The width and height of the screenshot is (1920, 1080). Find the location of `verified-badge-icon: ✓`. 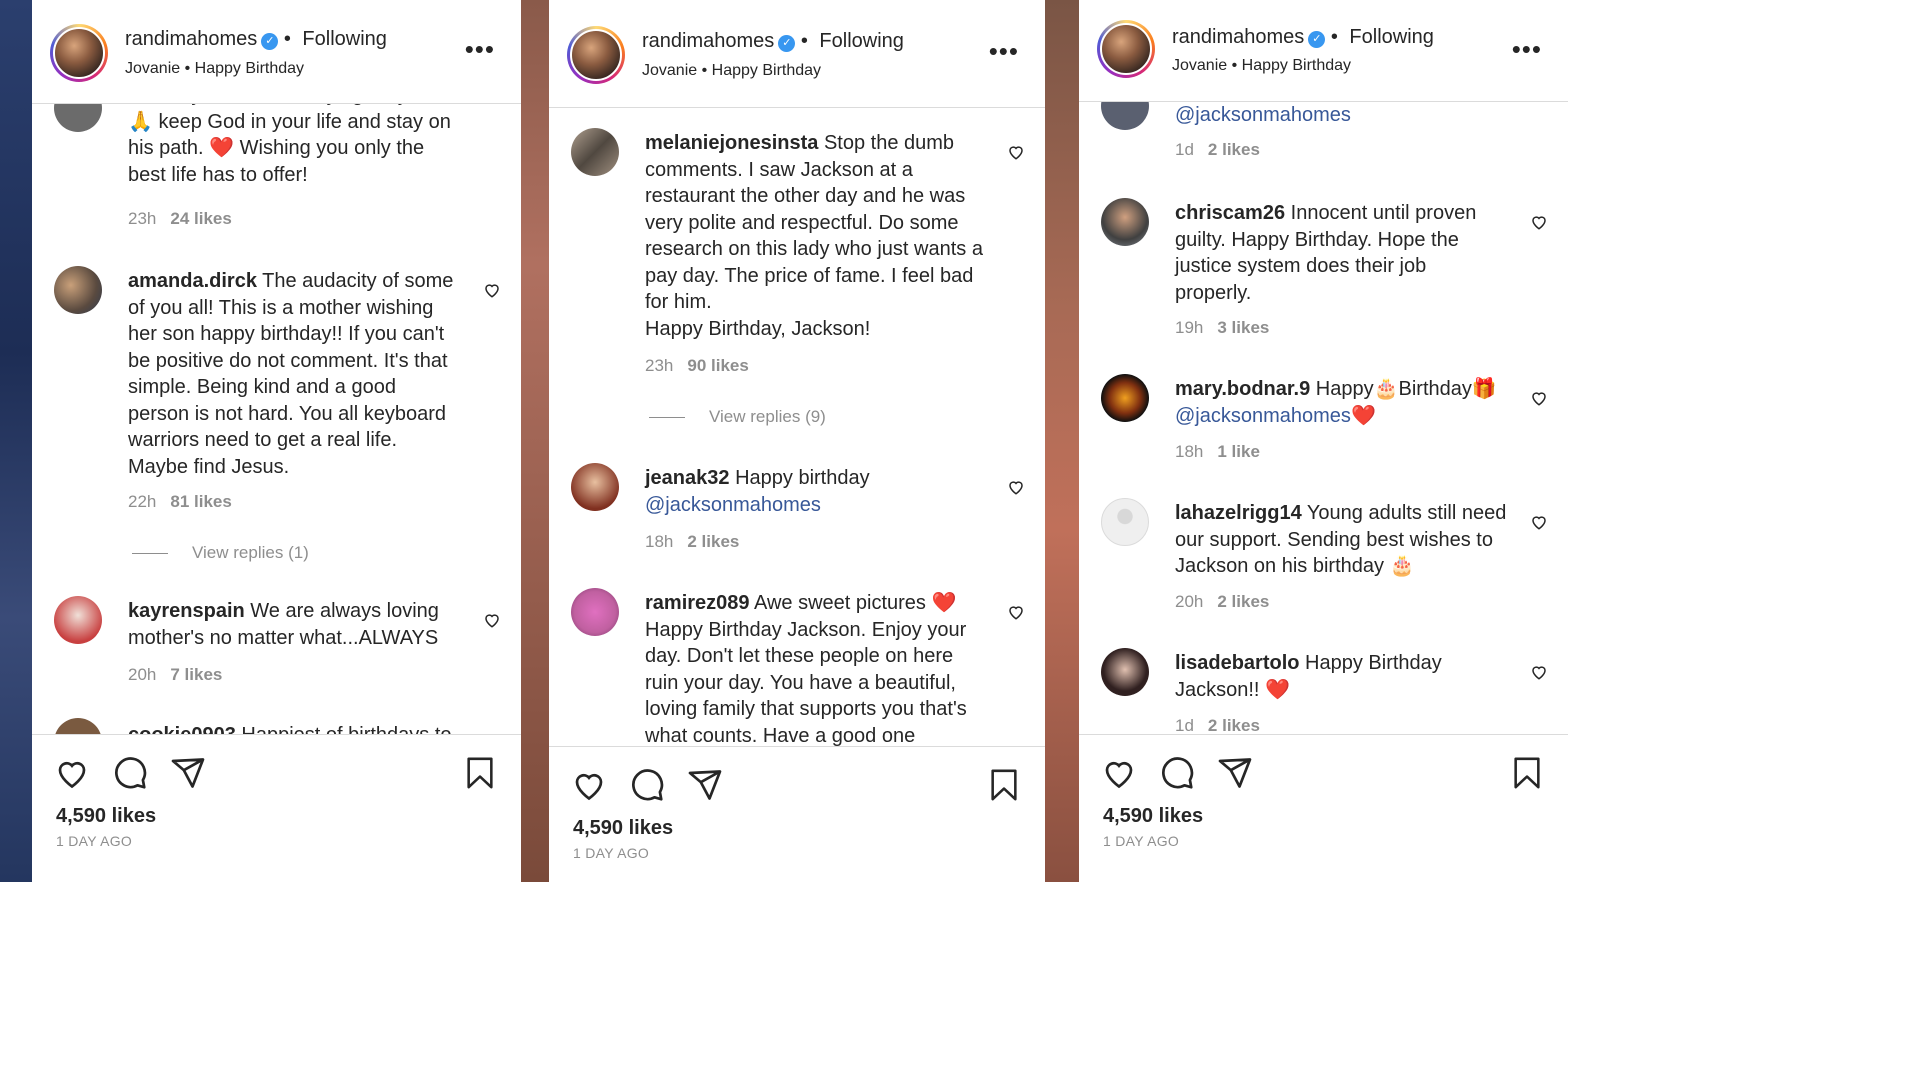

verified-badge-icon: ✓ is located at coordinates (1317, 39).